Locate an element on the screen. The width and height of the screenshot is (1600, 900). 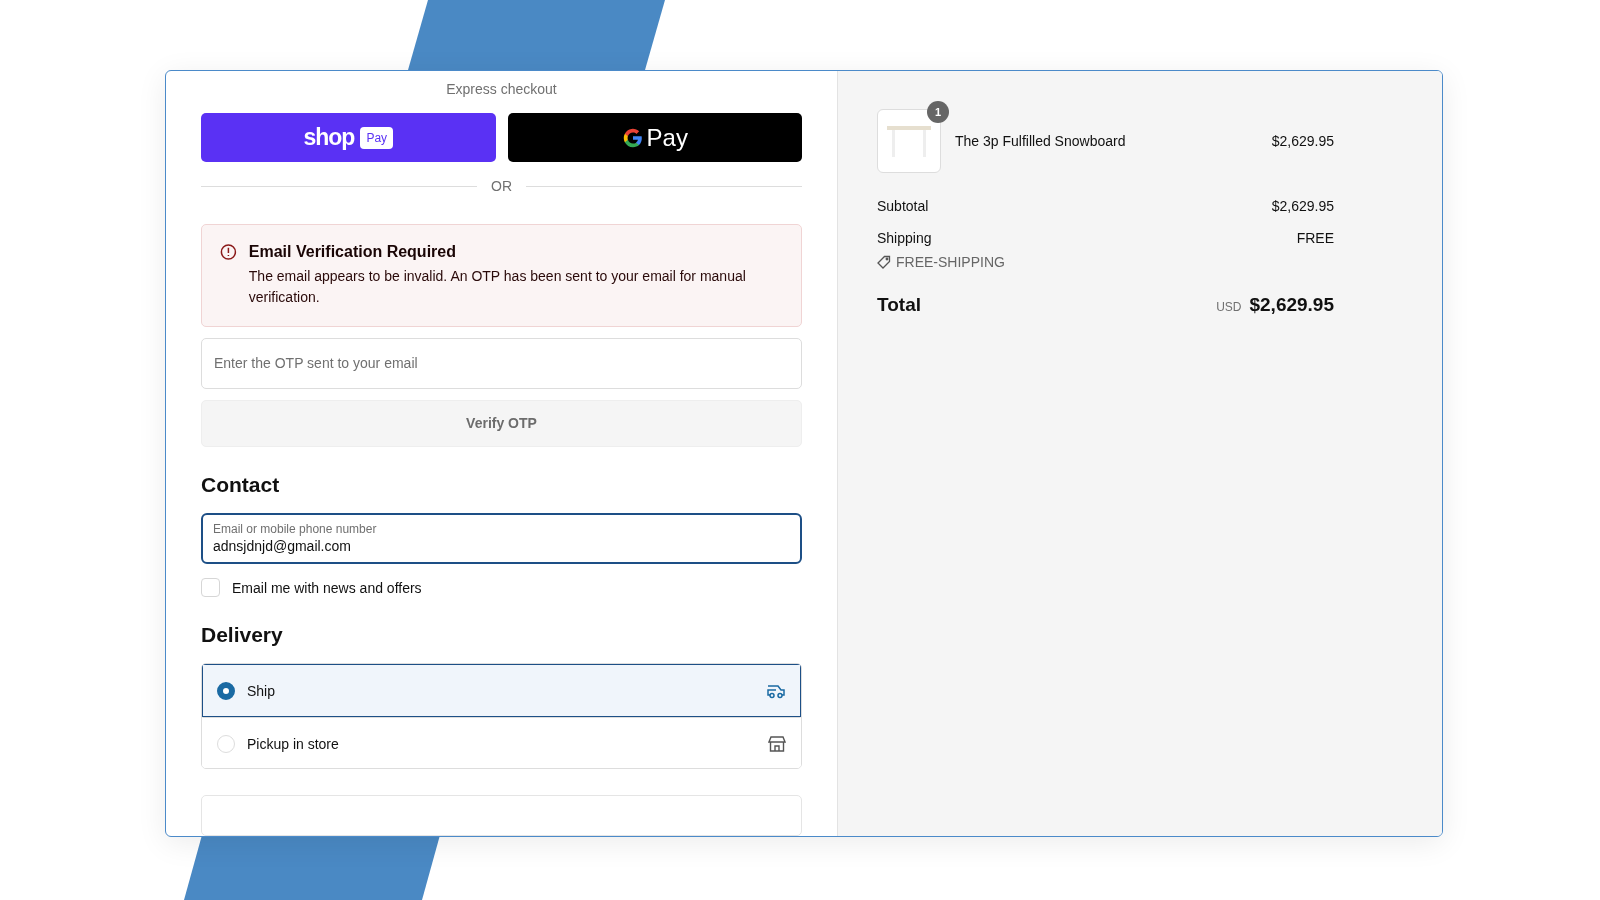
delivery-option: Pickup in store is located at coordinates (501, 742).